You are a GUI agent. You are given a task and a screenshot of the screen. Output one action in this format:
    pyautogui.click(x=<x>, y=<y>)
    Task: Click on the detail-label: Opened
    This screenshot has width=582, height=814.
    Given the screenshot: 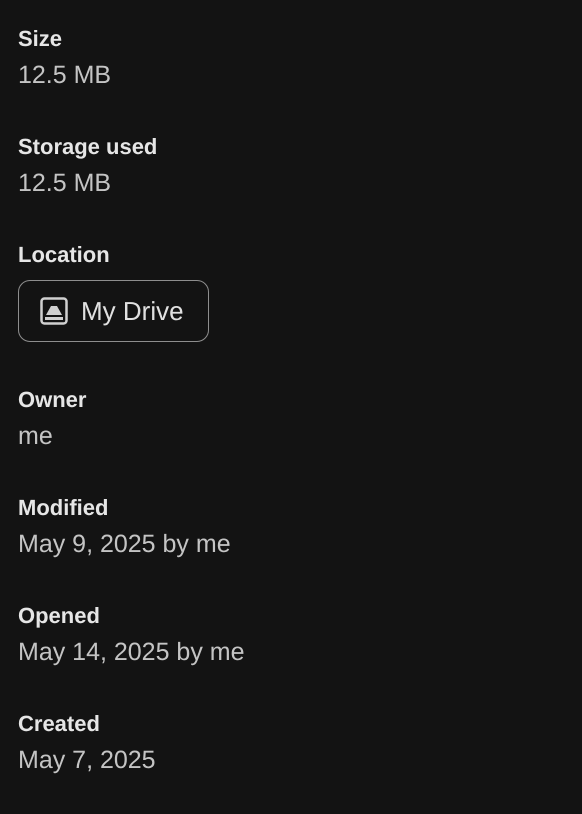 What is the action you would take?
    pyautogui.click(x=59, y=616)
    